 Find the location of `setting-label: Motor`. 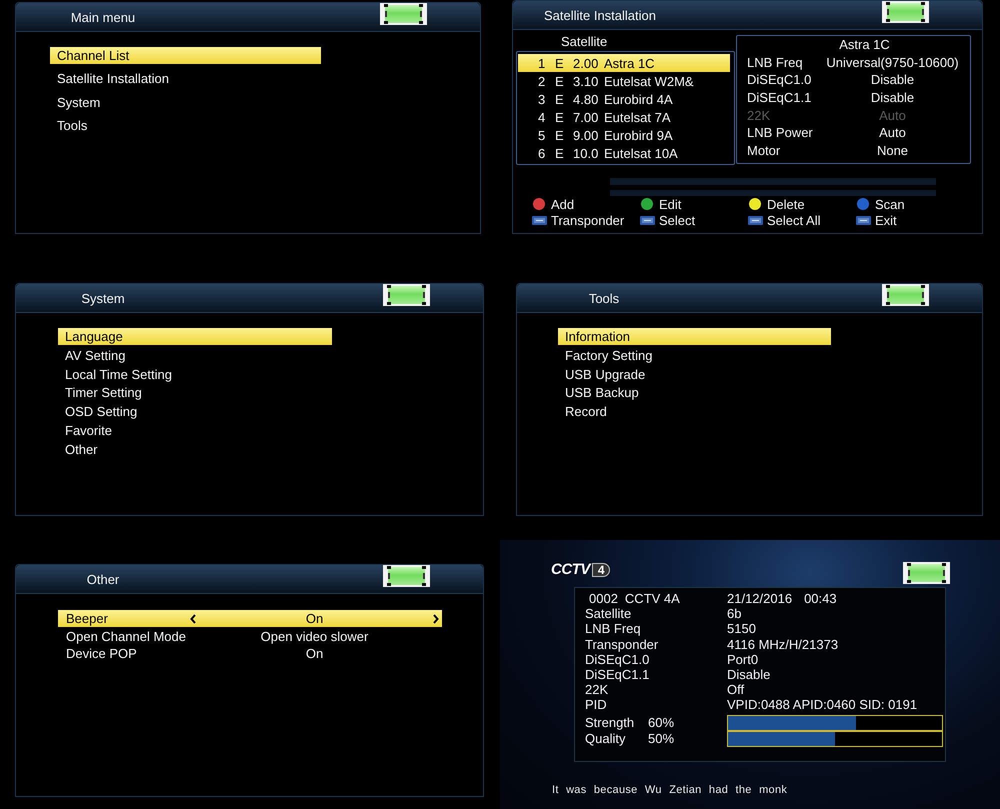

setting-label: Motor is located at coordinates (763, 150).